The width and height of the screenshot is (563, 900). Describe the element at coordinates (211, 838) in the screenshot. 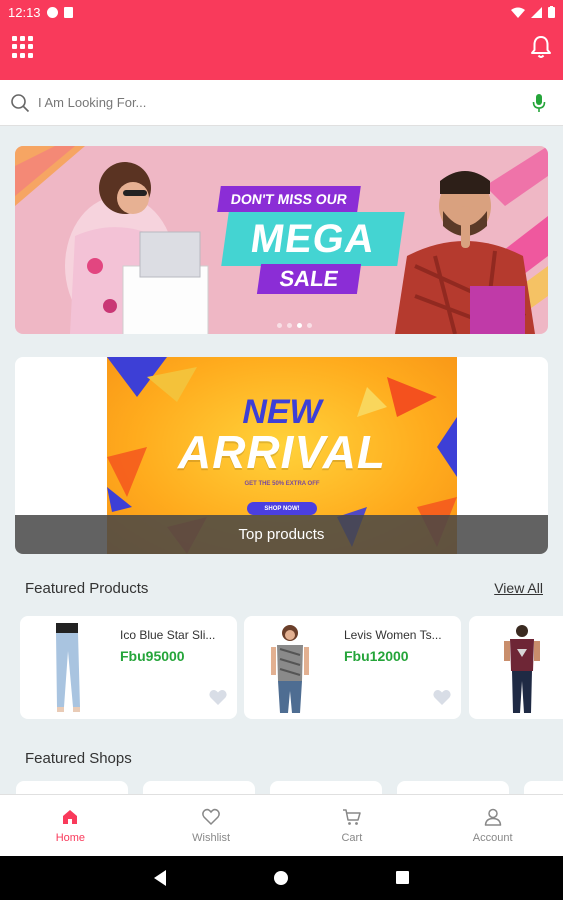

I see `nav-wishlist-label: Wishlist` at that location.